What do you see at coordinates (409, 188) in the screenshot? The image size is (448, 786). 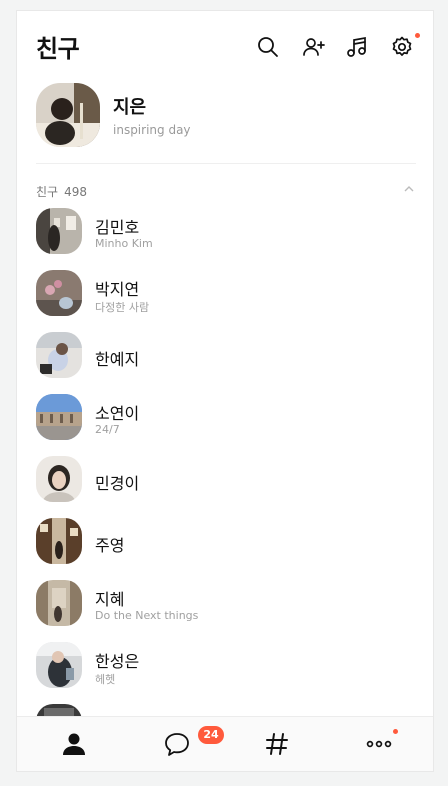 I see `chevron-up-icon` at bounding box center [409, 188].